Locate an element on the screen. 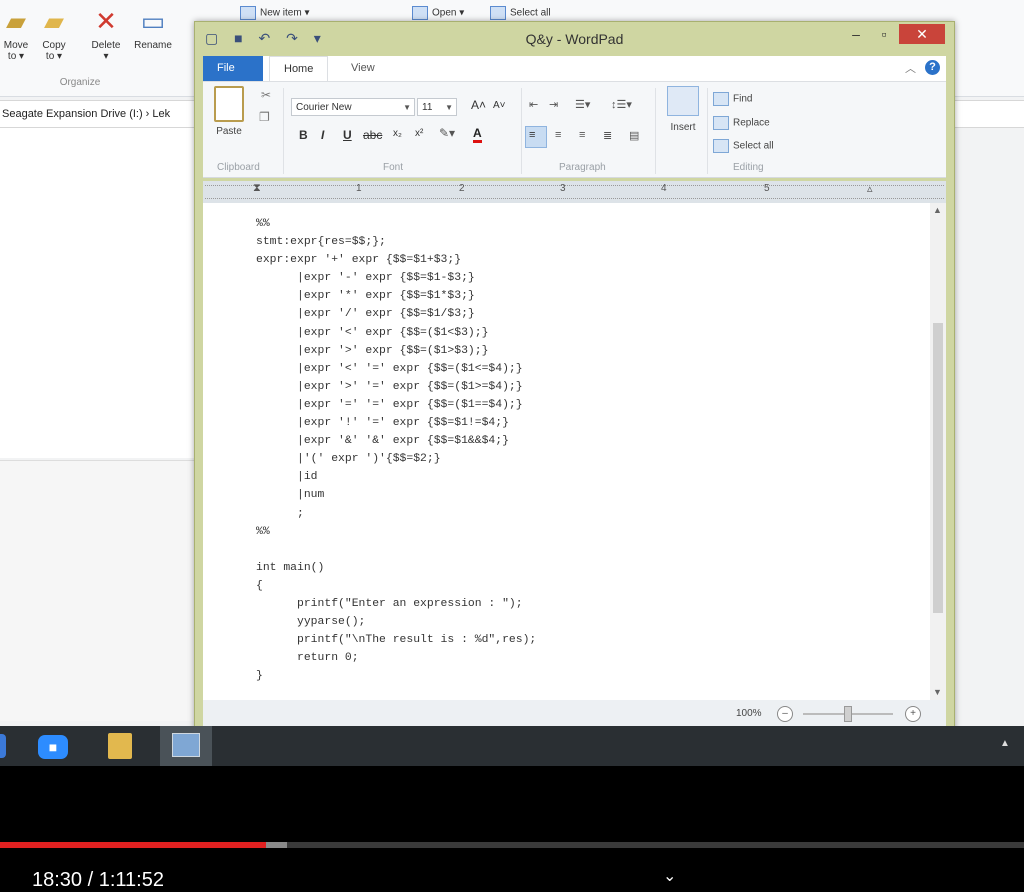 The image size is (1024, 892). title-bar: ▢ ■ ↶ ↷ ▾ Q&y - WordPad – ▫ ✕ is located at coordinates (574, 39).